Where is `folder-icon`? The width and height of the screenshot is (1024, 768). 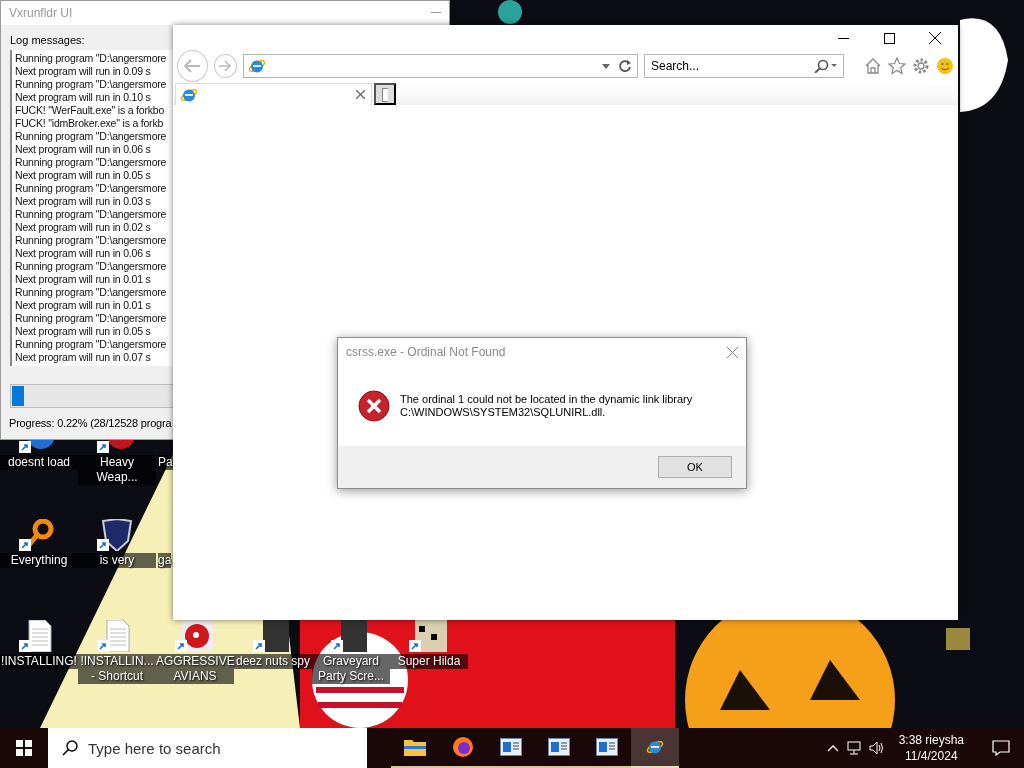
folder-icon is located at coordinates (415, 747).